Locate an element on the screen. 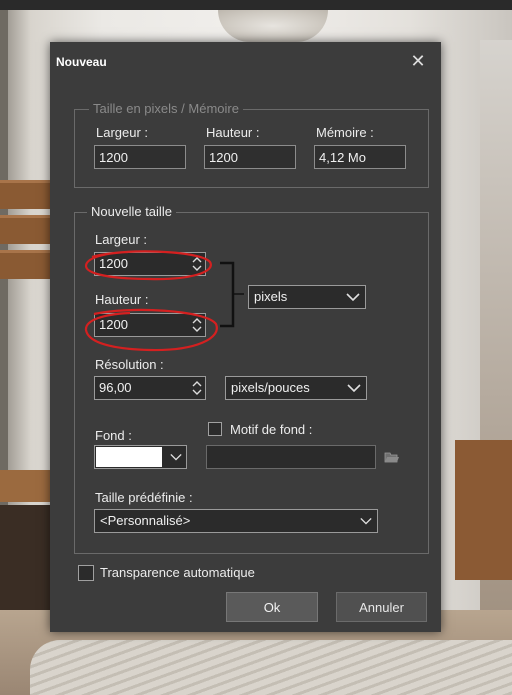 The image size is (512, 695). aspect-link-bracket-icon is located at coordinates (232, 294).